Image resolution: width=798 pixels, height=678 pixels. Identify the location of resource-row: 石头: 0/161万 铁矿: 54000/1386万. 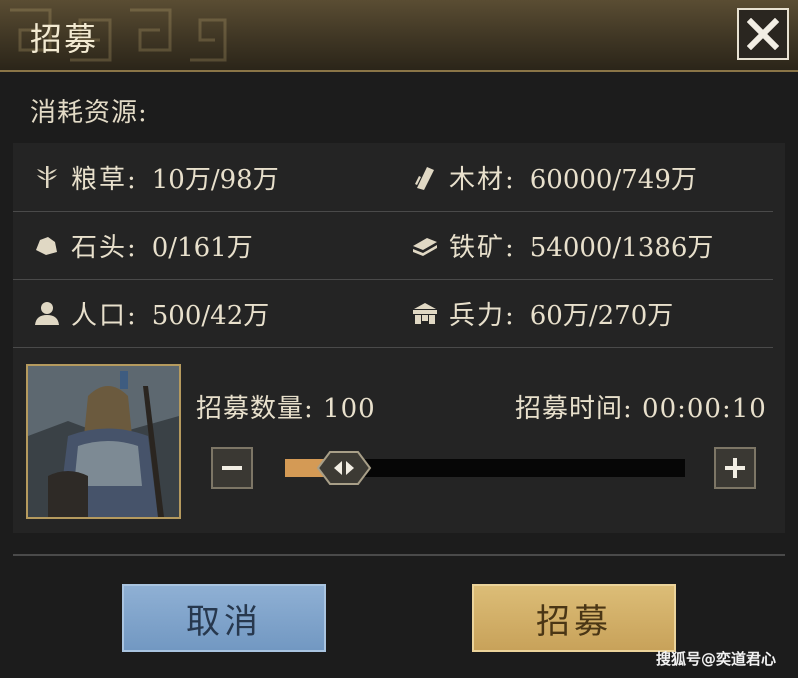
(393, 245).